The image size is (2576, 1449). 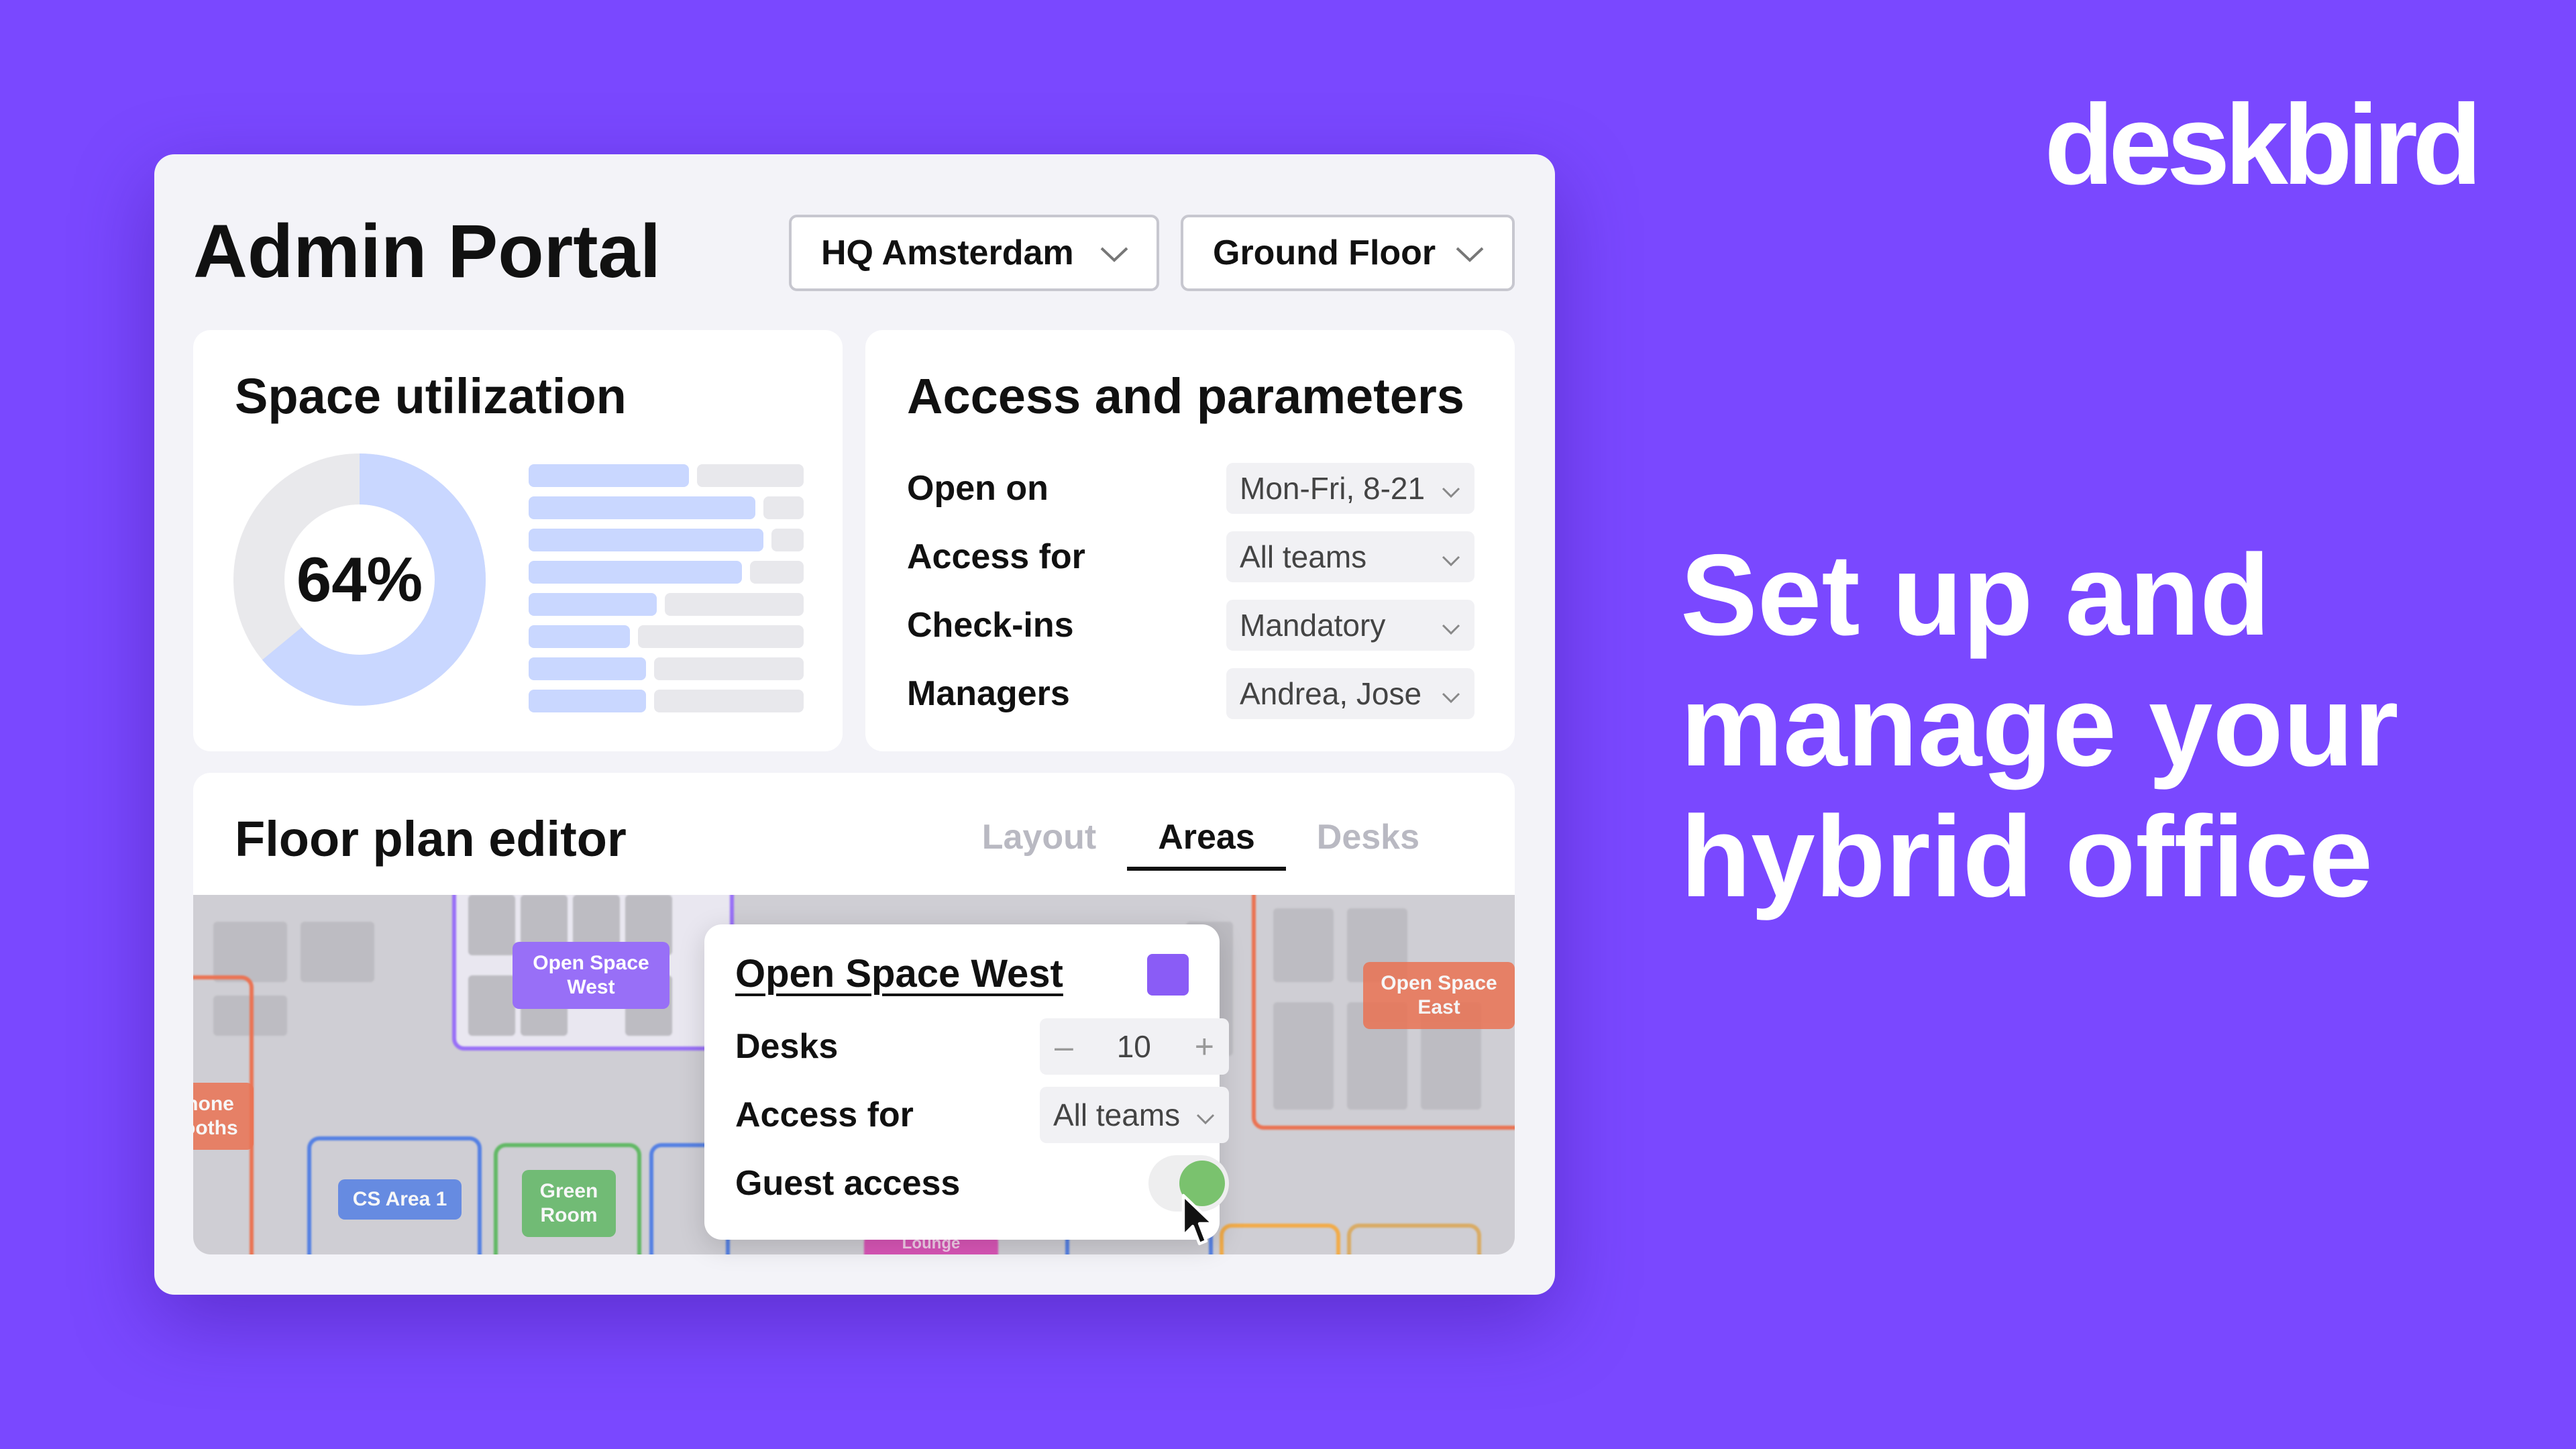 What do you see at coordinates (982, 1183) in the screenshot?
I see `guest-access-row: Guest access` at bounding box center [982, 1183].